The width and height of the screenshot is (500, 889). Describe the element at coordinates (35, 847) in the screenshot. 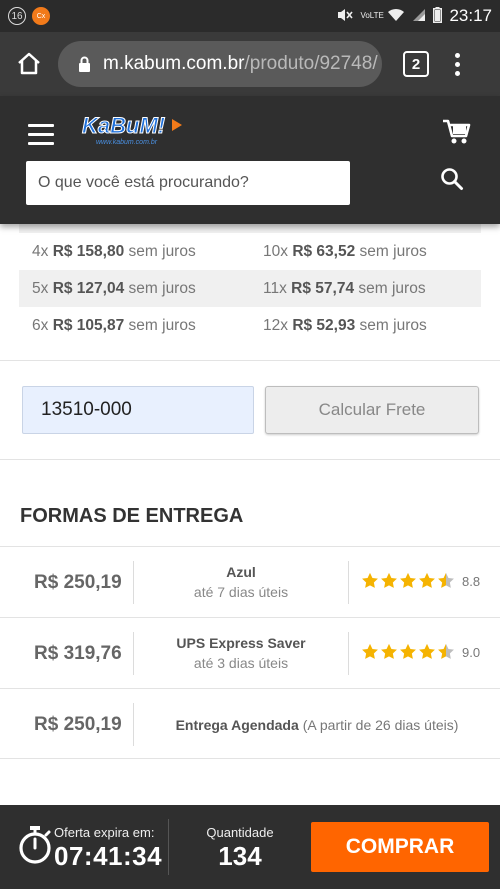

I see `stopwatch-icon` at that location.